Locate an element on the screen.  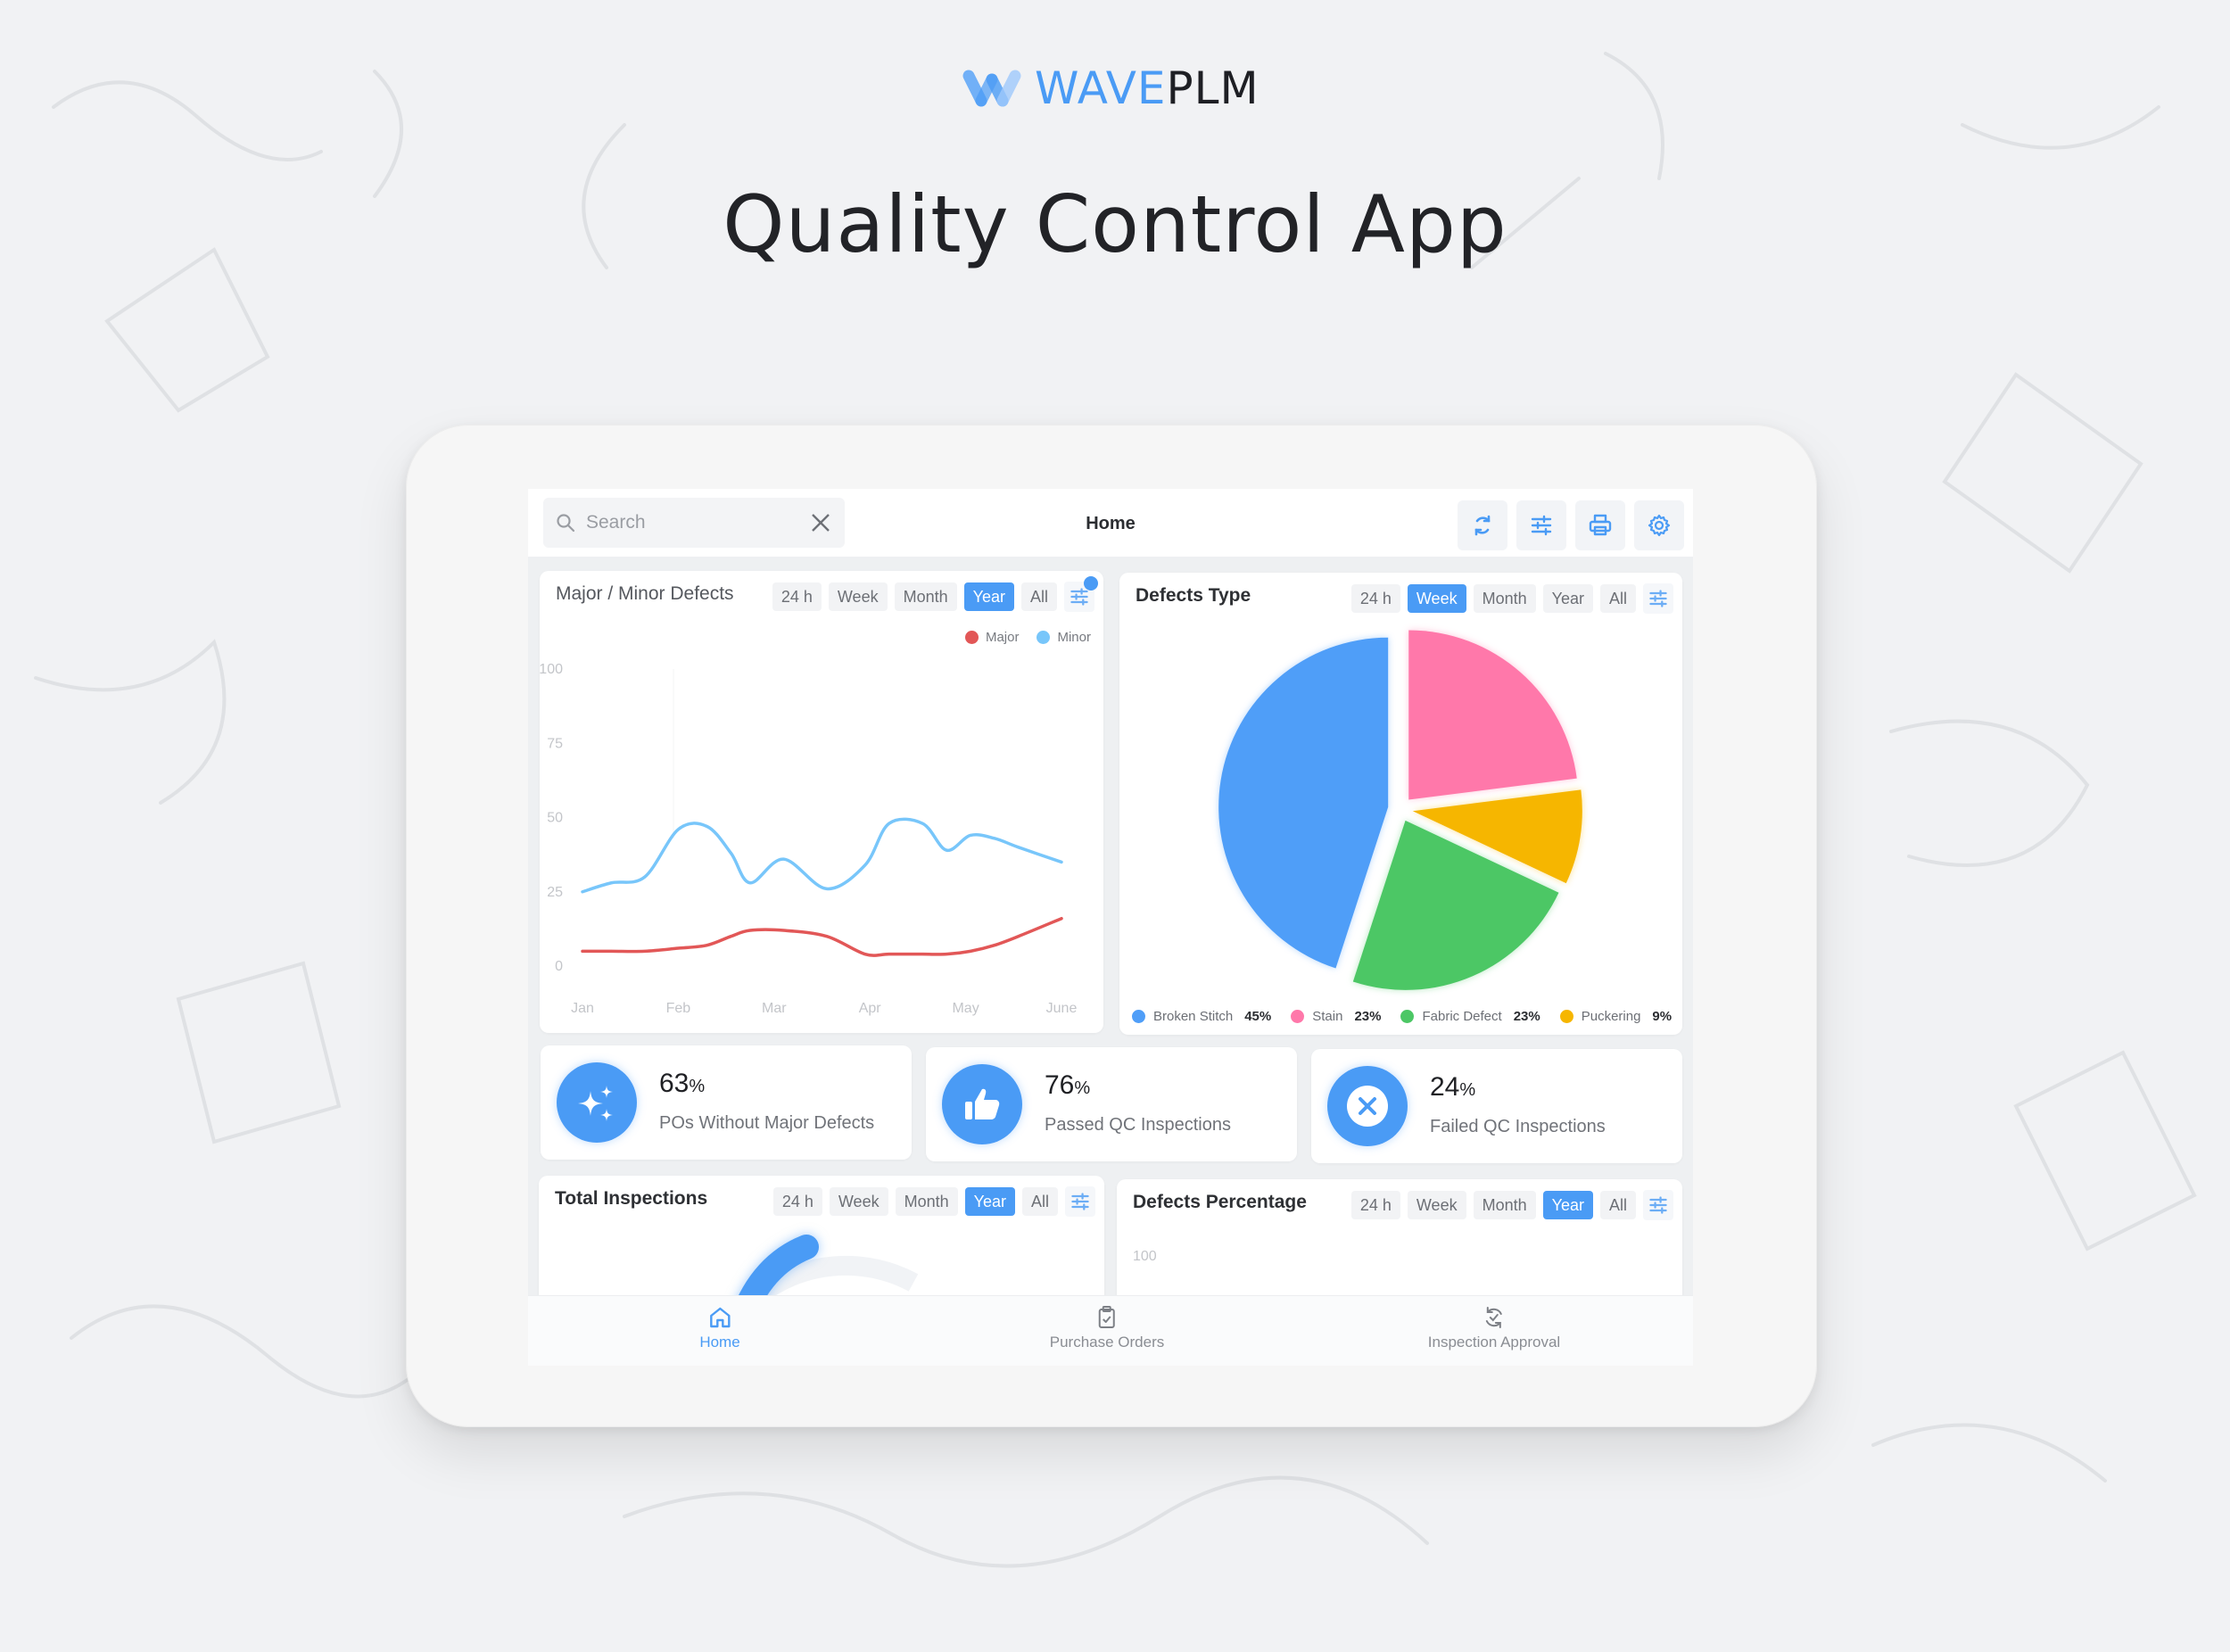
sparkles-icon is located at coordinates (595, 1103).